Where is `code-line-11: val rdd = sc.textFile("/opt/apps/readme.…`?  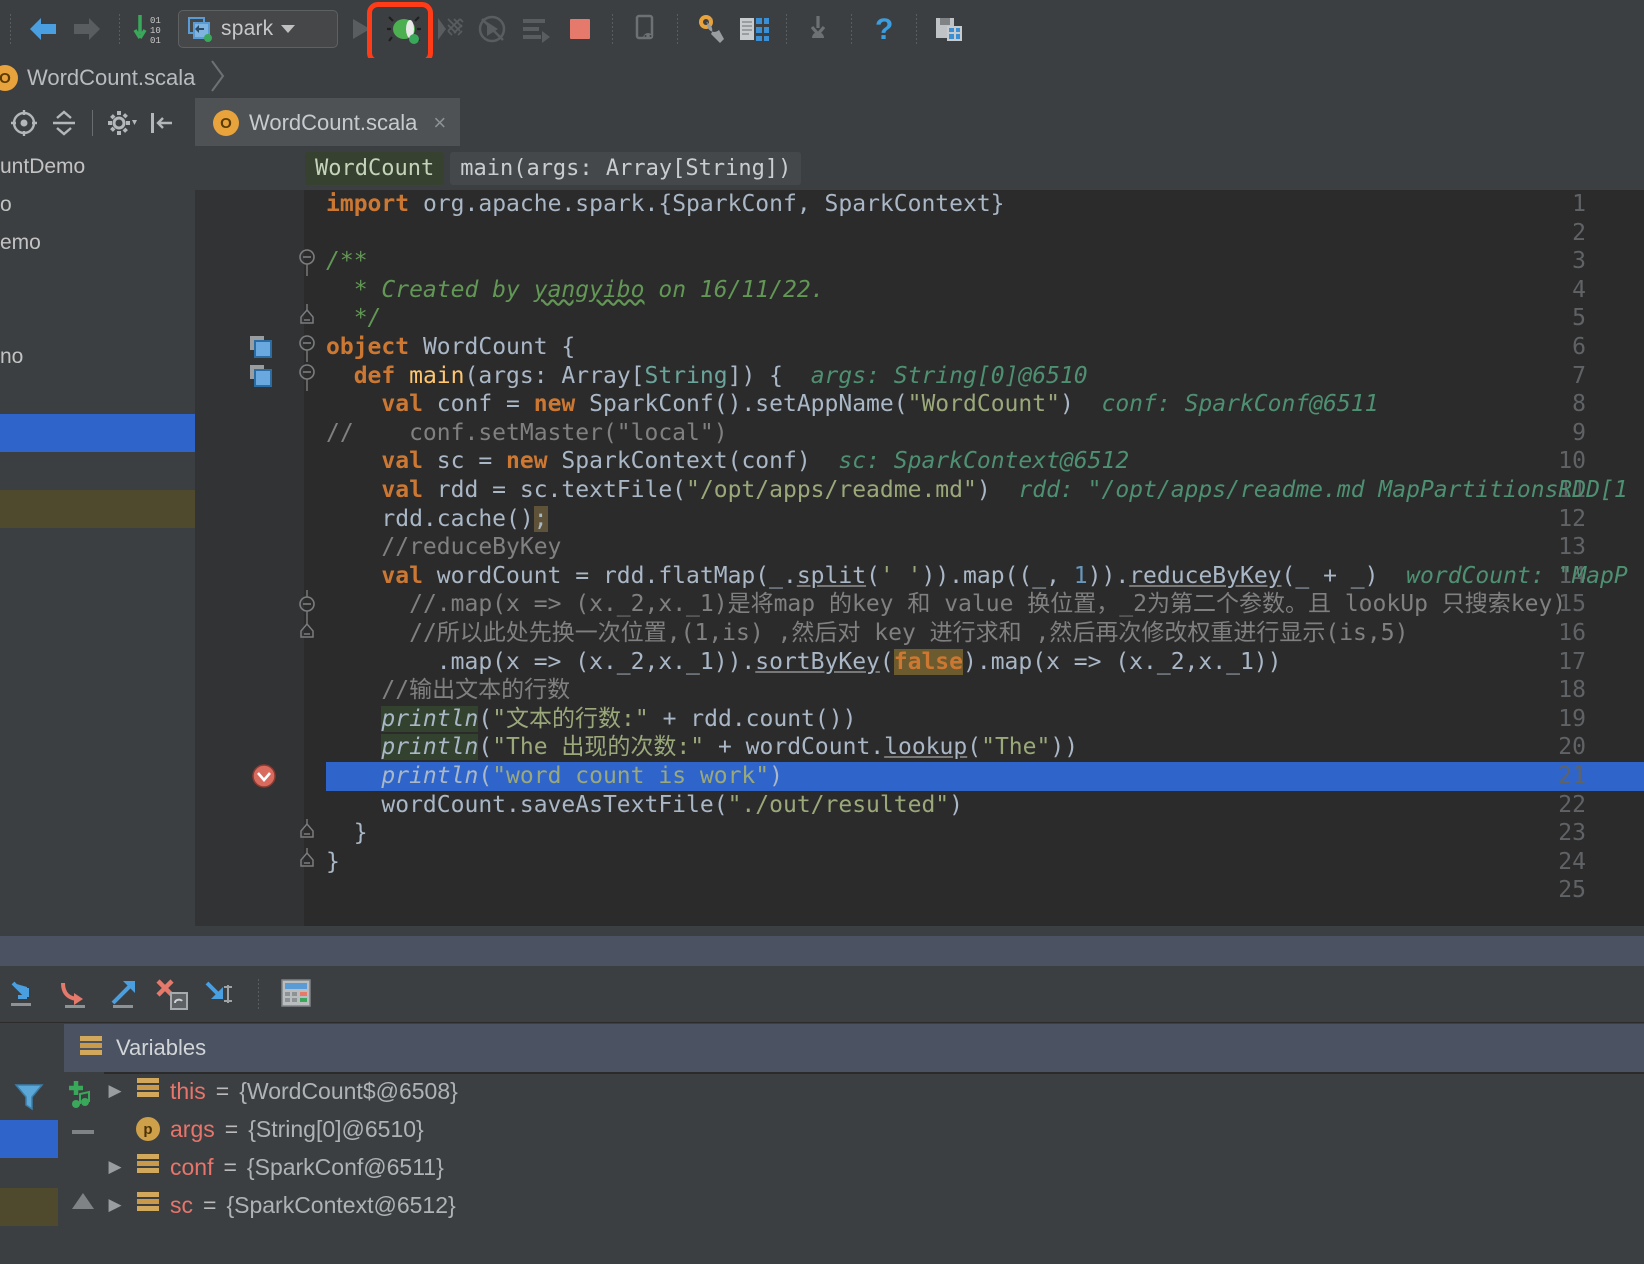 code-line-11: val rdd = sc.textFile("/opt/apps/readme.… is located at coordinates (1004, 490).